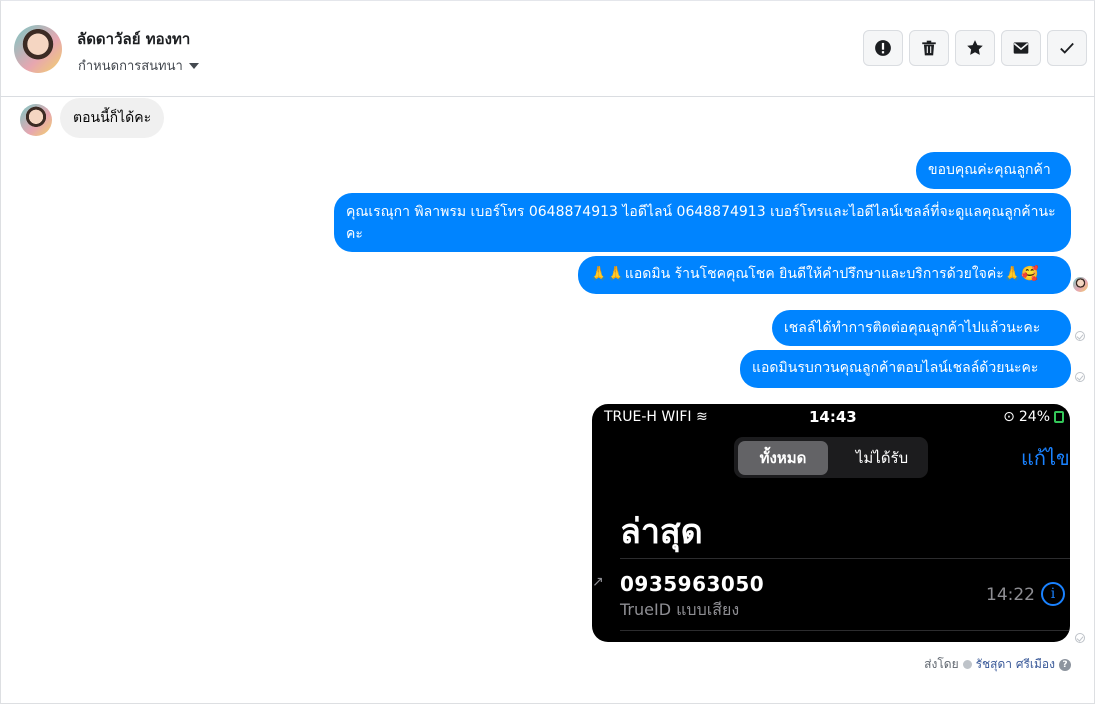  What do you see at coordinates (1009, 417) in the screenshot?
I see `lock-rotation-icon: ⊙` at bounding box center [1009, 417].